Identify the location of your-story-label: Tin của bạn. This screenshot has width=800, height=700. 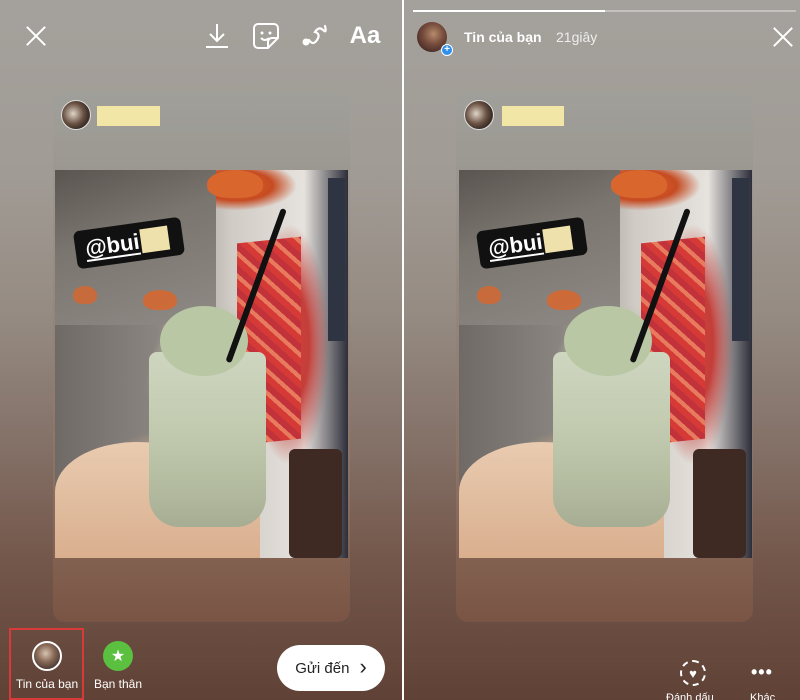
(47, 684).